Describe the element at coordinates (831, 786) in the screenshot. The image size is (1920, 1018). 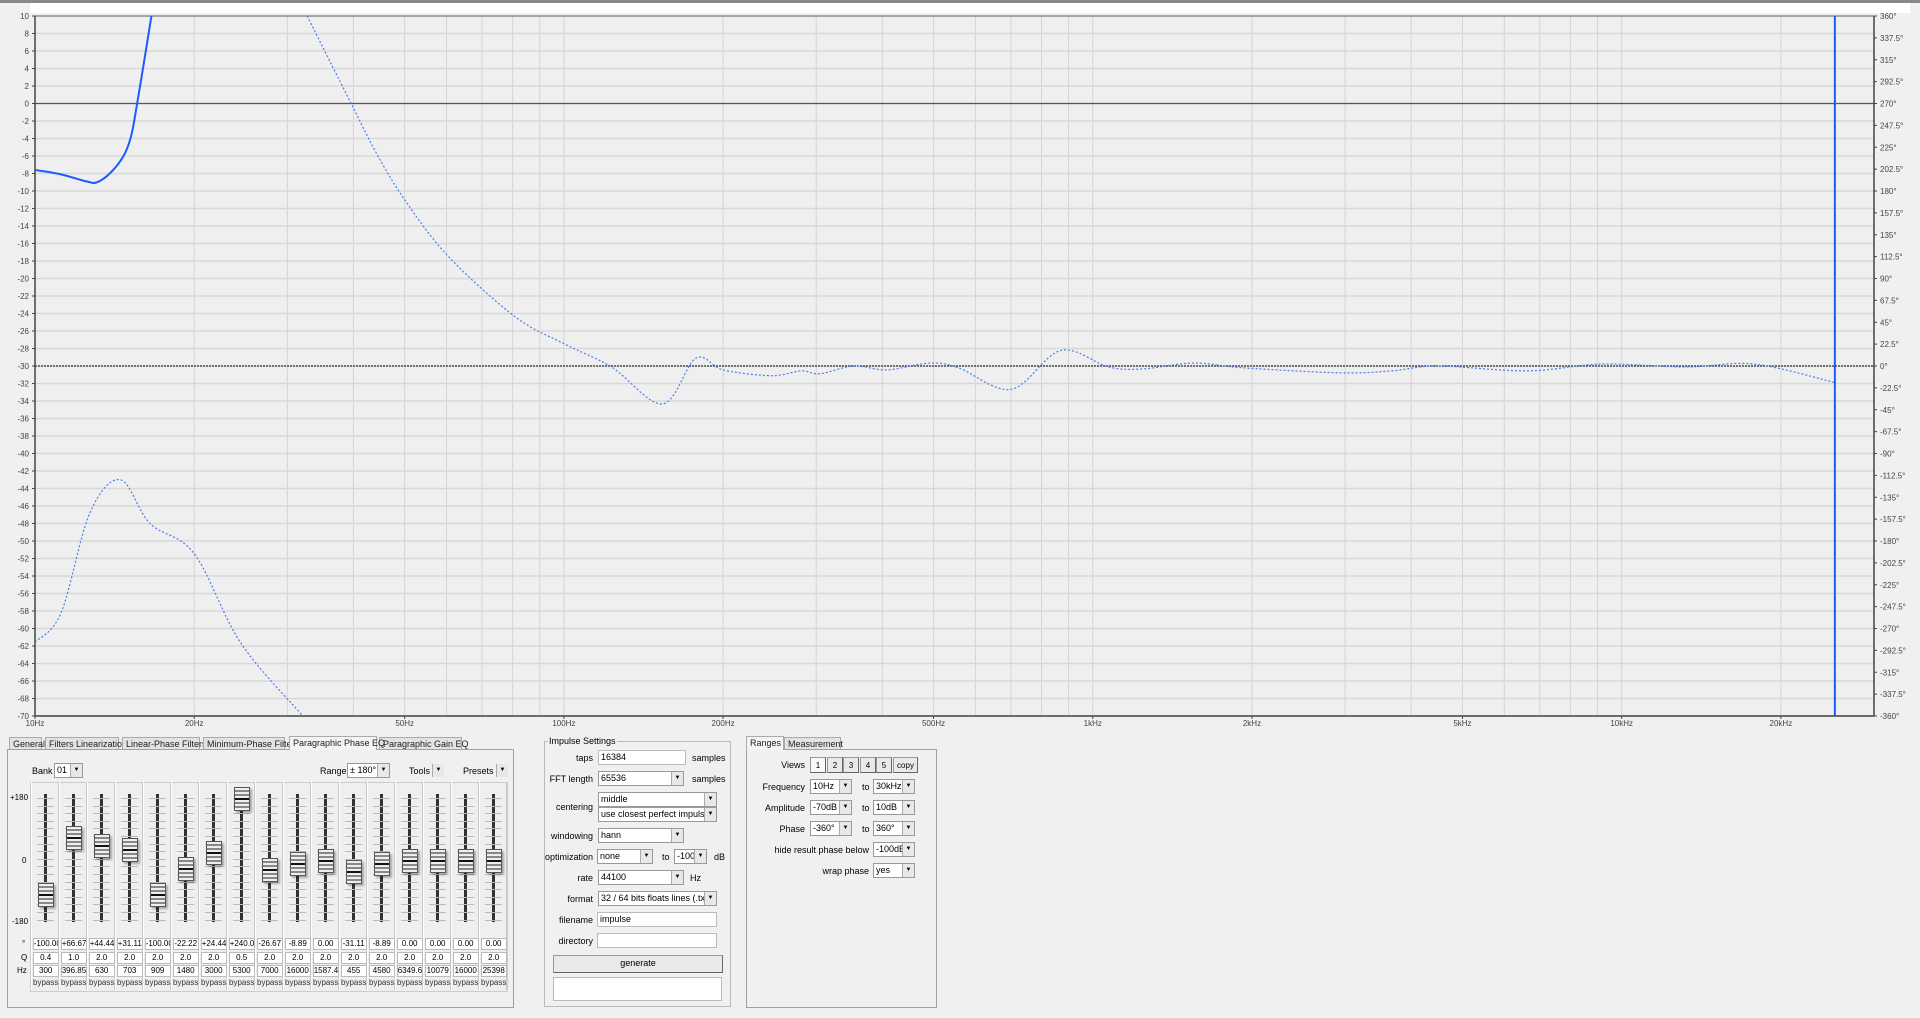
I see `frequency-from-select: 10Hz ▼` at that location.